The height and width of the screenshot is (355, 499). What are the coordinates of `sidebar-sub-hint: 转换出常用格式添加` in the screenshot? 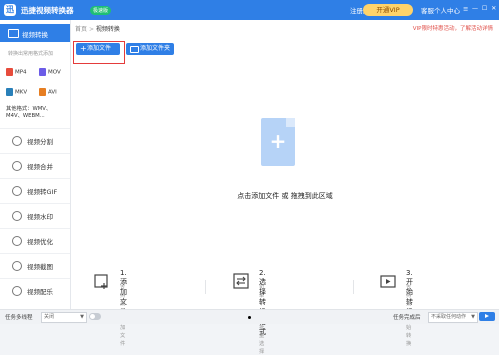 It's located at (31, 54).